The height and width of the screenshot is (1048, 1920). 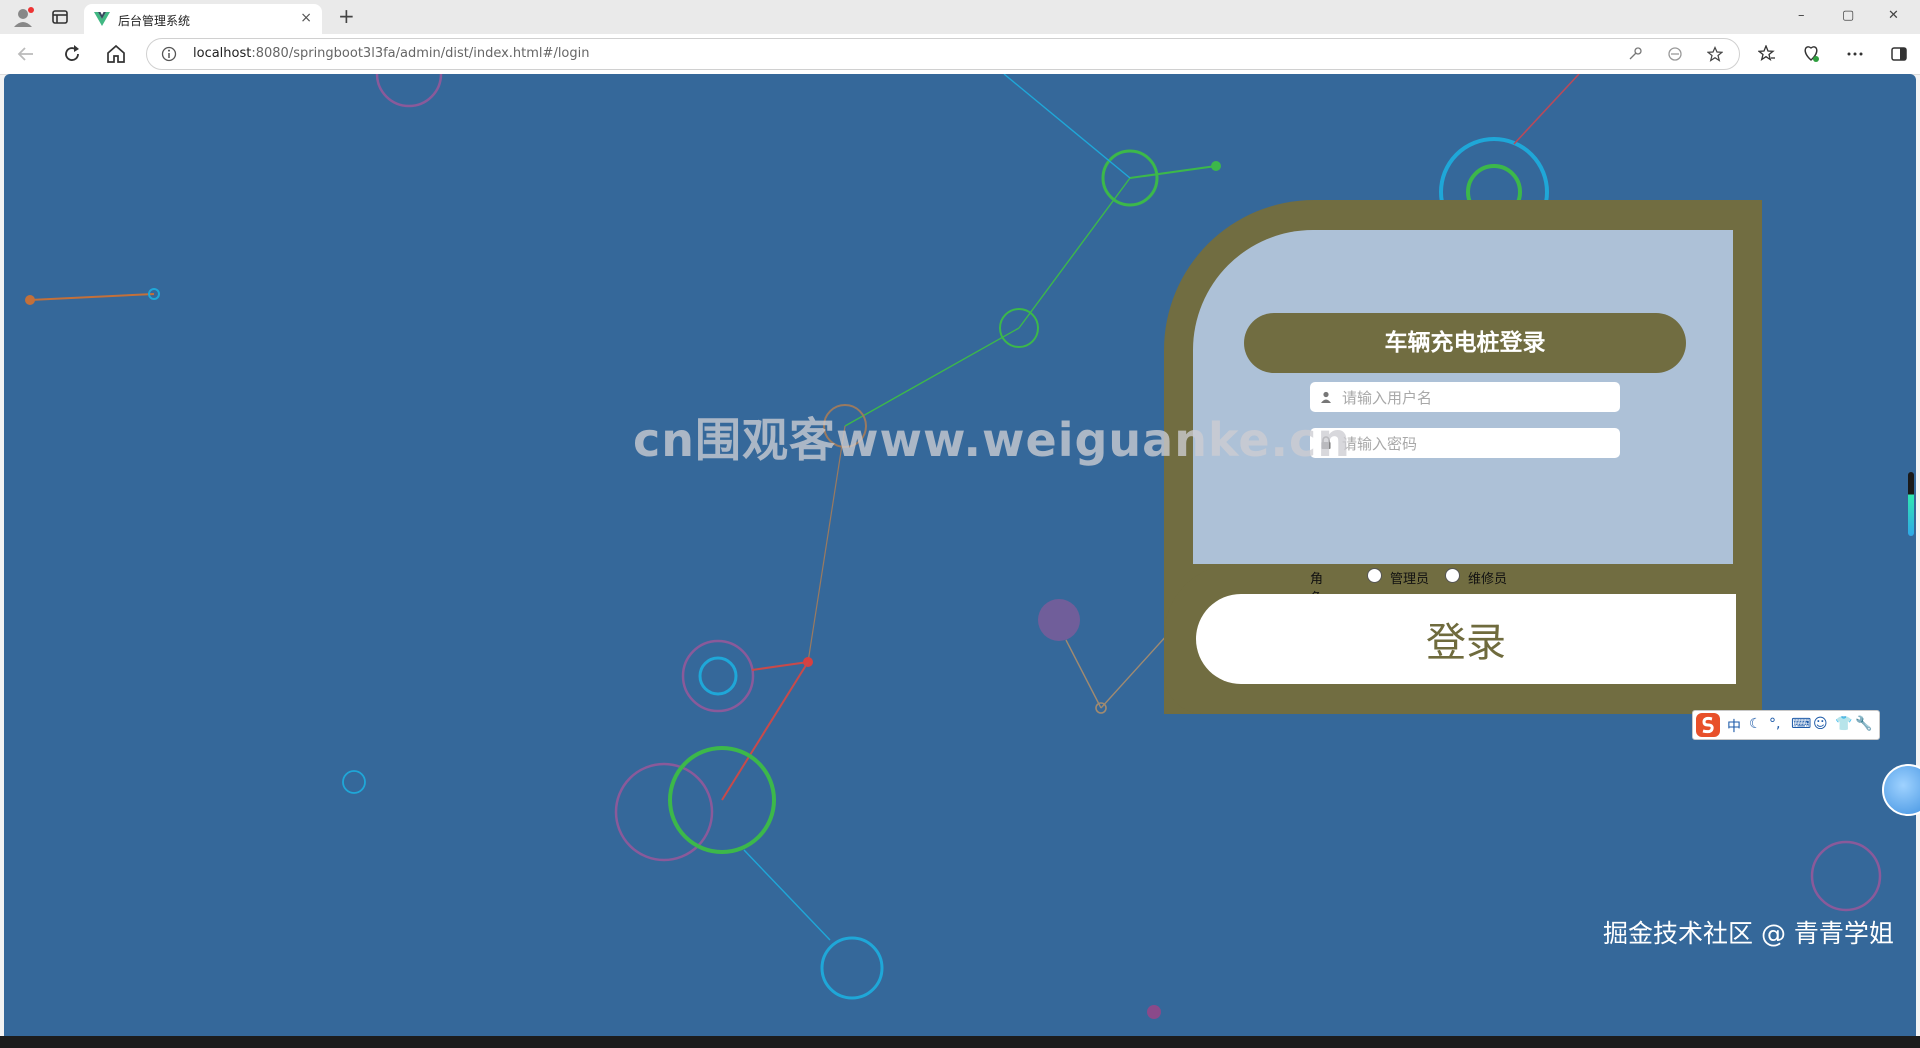 What do you see at coordinates (1487, 577) in the screenshot?
I see `role-option-repairer-label: 维修员` at bounding box center [1487, 577].